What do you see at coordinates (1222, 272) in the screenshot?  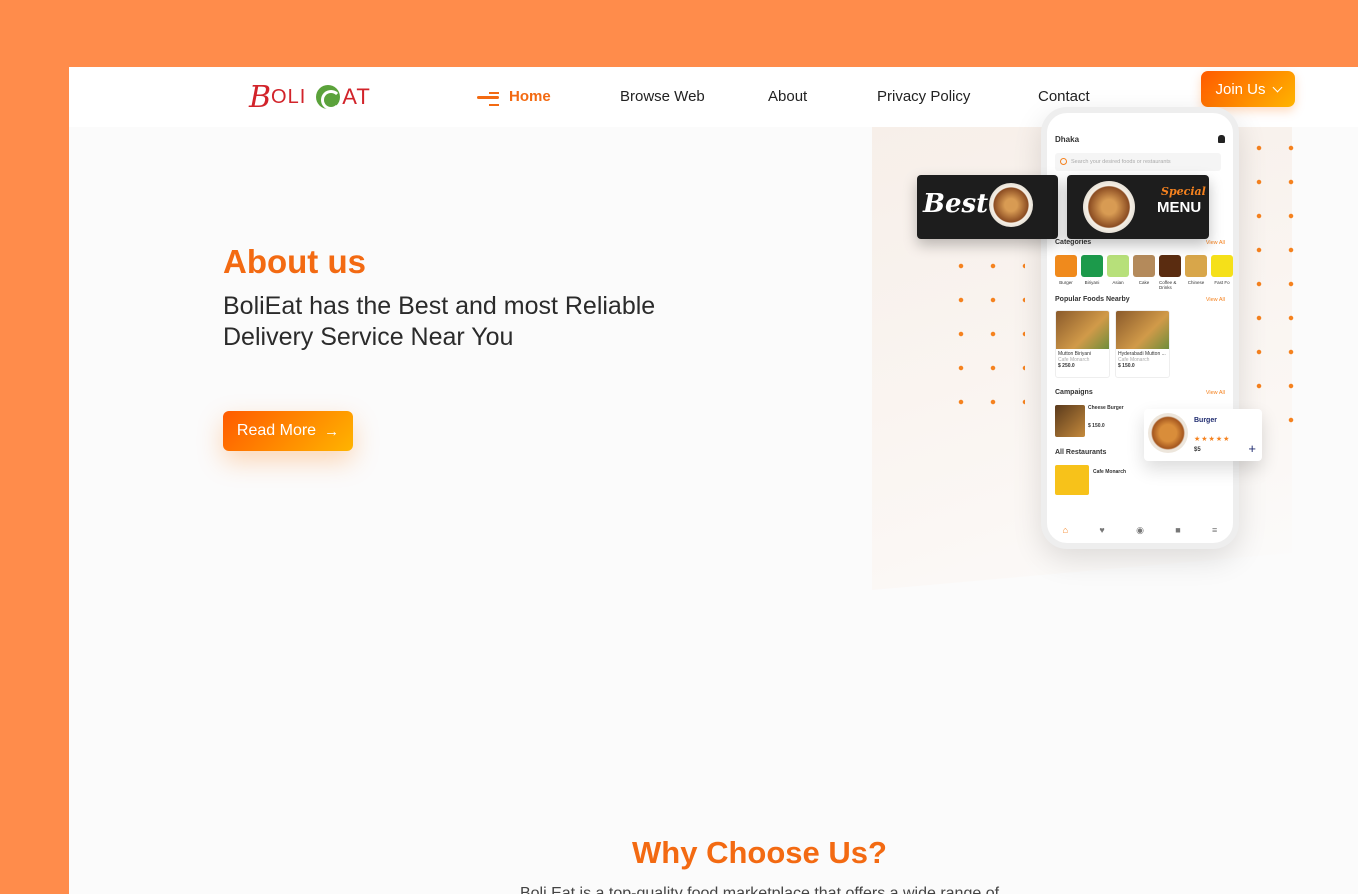 I see `category-item: Fast Fo` at bounding box center [1222, 272].